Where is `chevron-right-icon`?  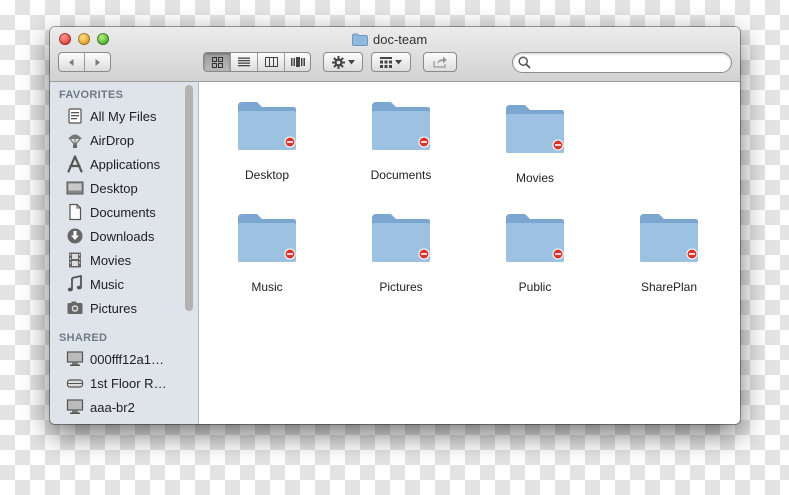 chevron-right-icon is located at coordinates (97, 62).